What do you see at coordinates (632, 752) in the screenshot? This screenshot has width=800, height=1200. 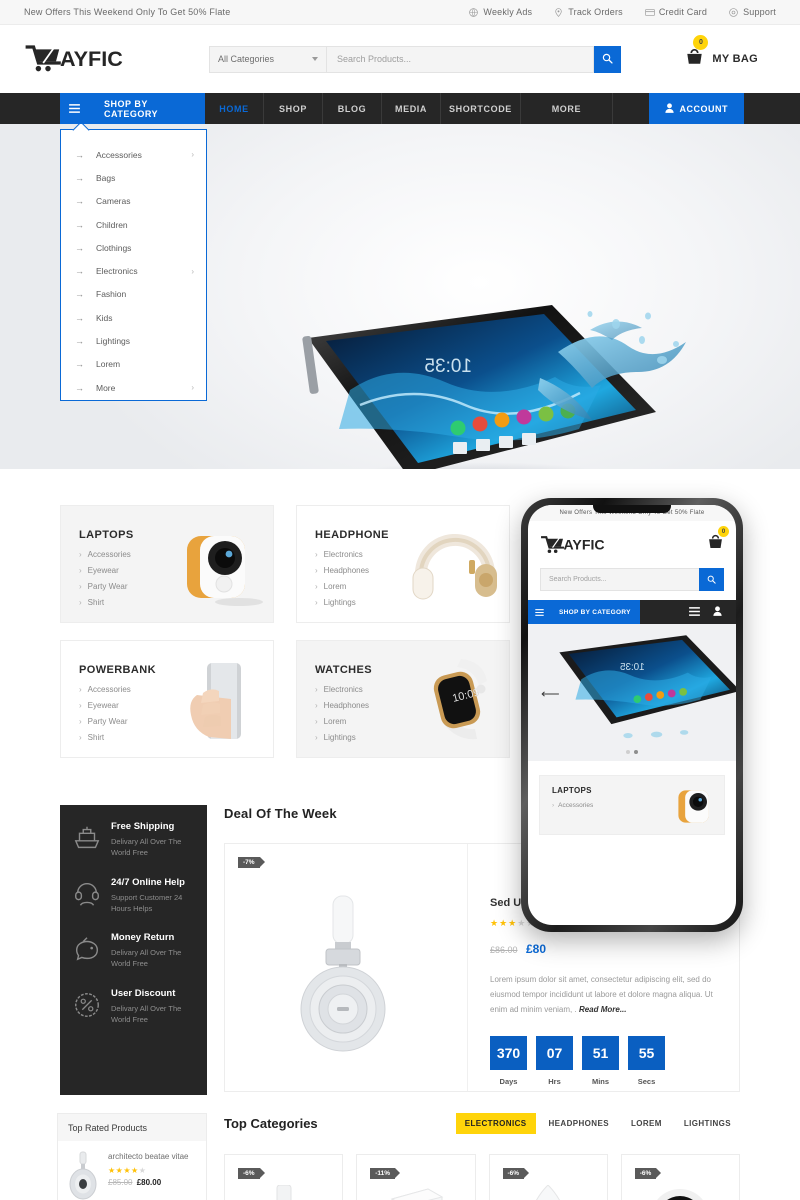 I see `phone-slider-dots` at bounding box center [632, 752].